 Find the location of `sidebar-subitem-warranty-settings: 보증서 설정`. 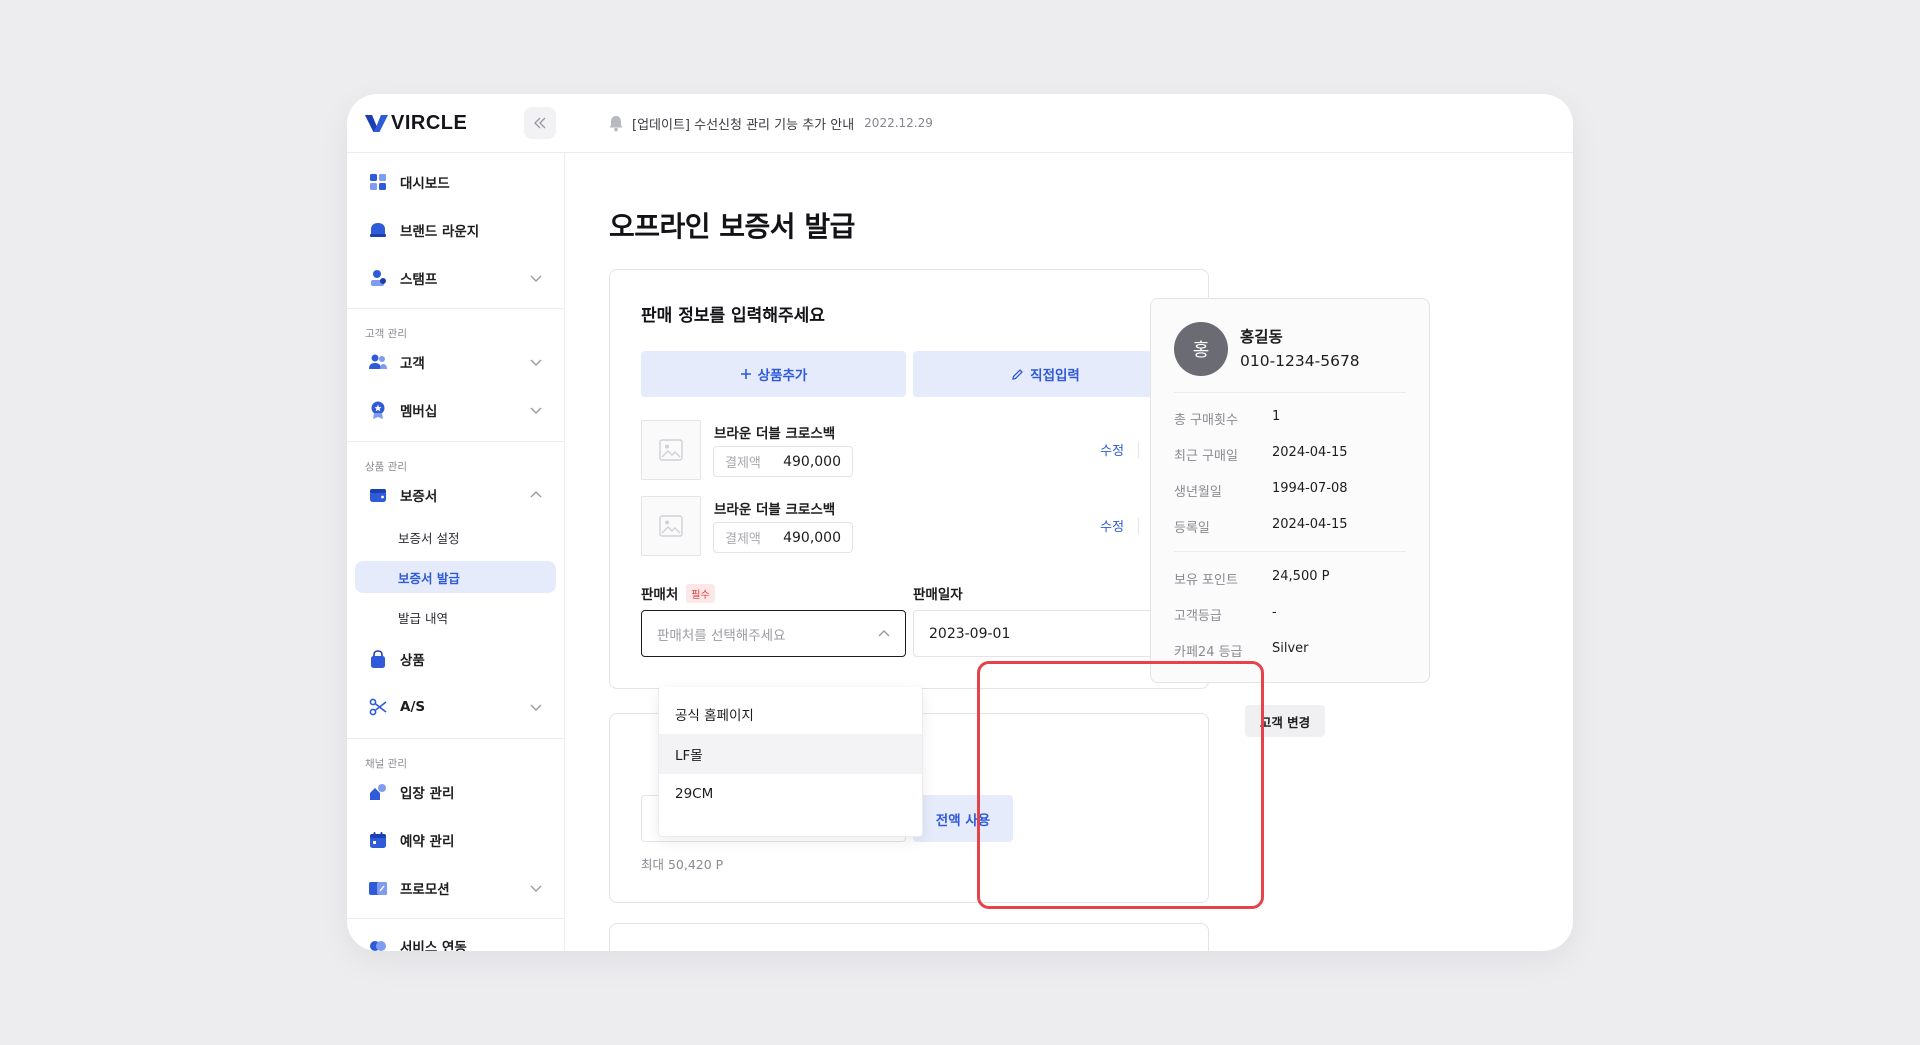

sidebar-subitem-warranty-settings: 보증서 설정 is located at coordinates (455, 537).